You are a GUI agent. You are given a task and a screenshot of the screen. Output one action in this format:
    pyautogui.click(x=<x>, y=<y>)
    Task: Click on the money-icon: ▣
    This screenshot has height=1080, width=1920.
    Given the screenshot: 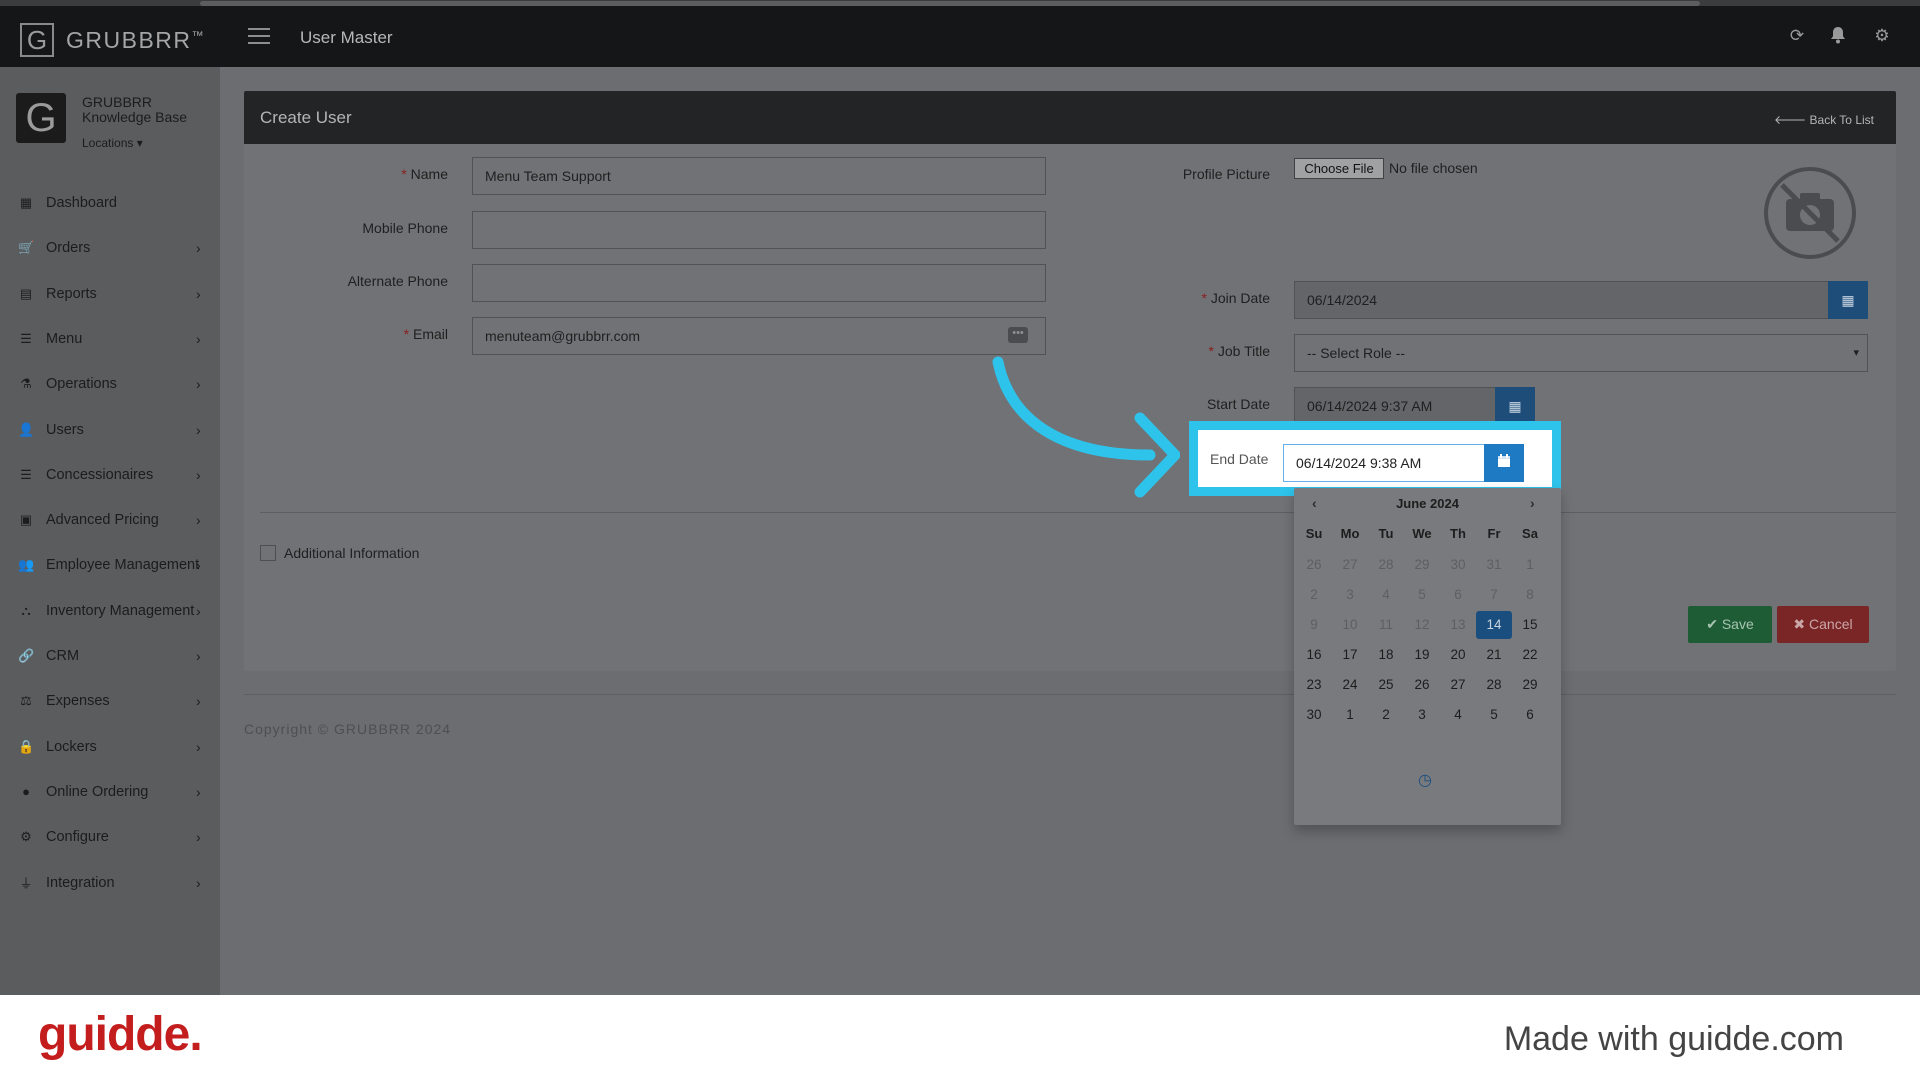 What is the action you would take?
    pyautogui.click(x=26, y=520)
    